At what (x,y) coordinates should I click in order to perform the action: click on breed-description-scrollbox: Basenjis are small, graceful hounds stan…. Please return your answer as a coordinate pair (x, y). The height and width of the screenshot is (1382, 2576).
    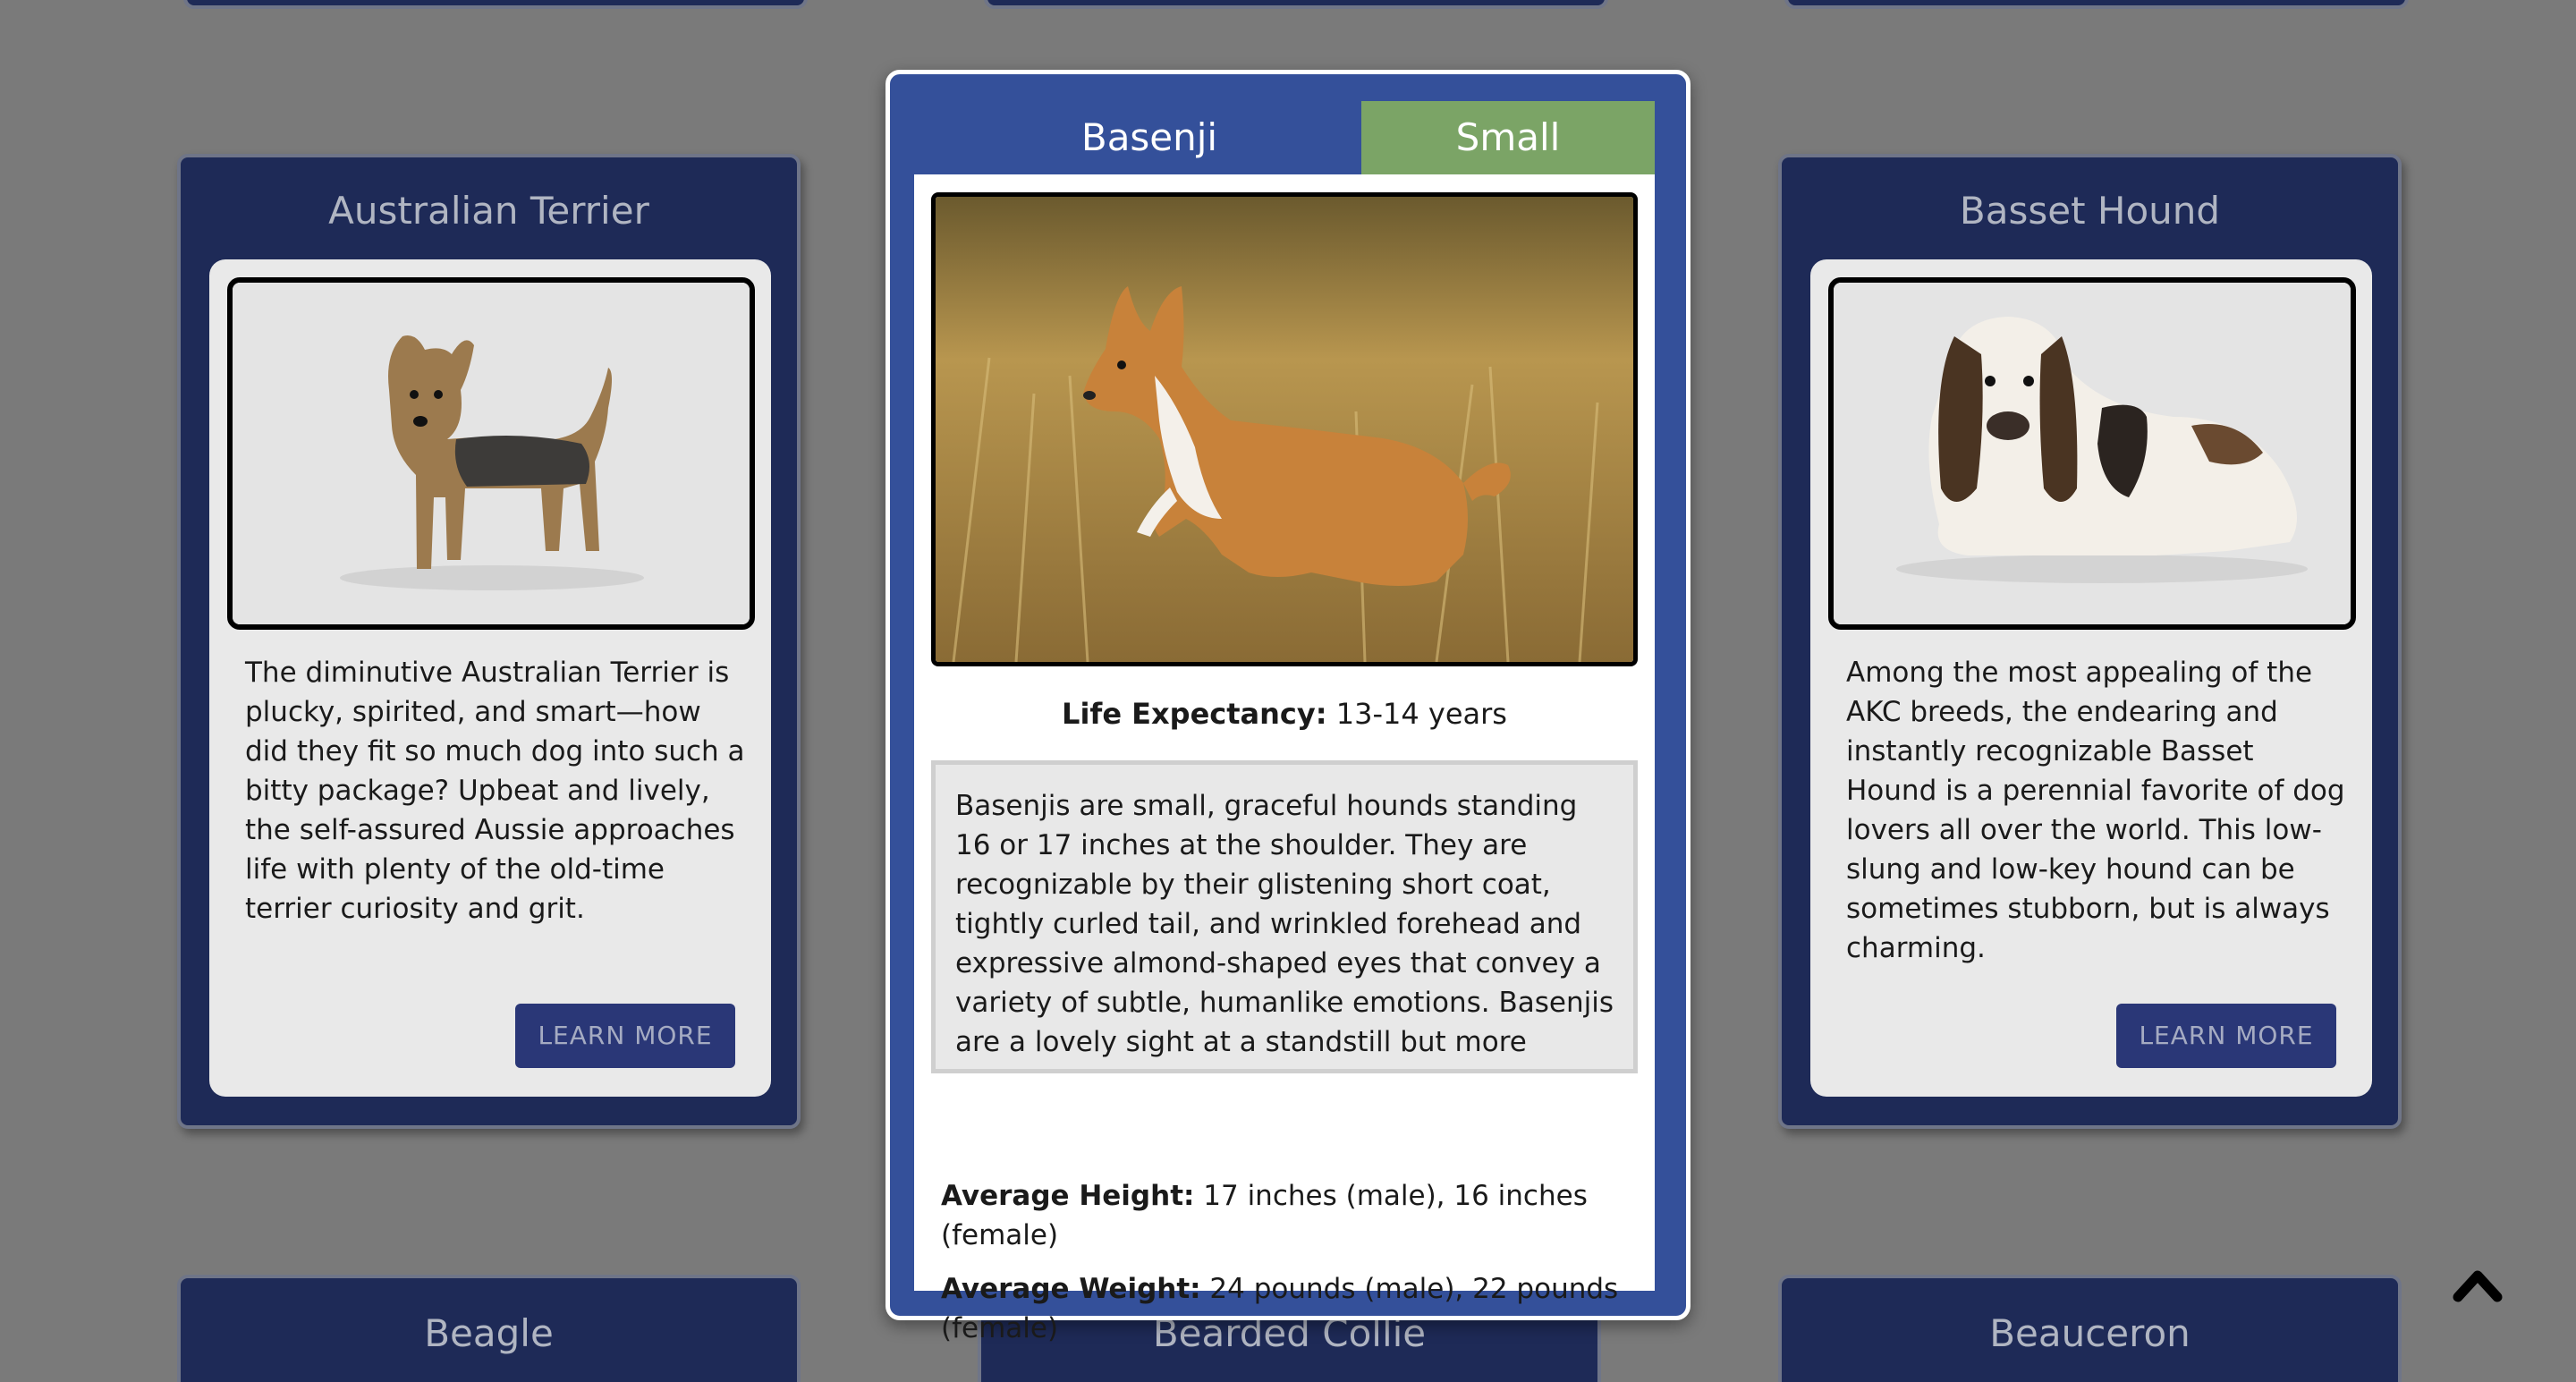
    Looking at the image, I should click on (1284, 916).